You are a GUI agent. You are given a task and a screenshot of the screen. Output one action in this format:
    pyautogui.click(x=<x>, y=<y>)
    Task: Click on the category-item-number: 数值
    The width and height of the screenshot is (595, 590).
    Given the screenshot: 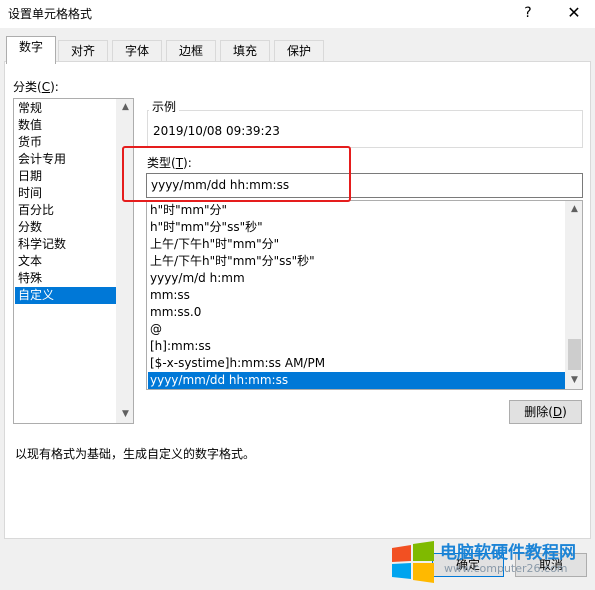 What is the action you would take?
    pyautogui.click(x=66, y=125)
    